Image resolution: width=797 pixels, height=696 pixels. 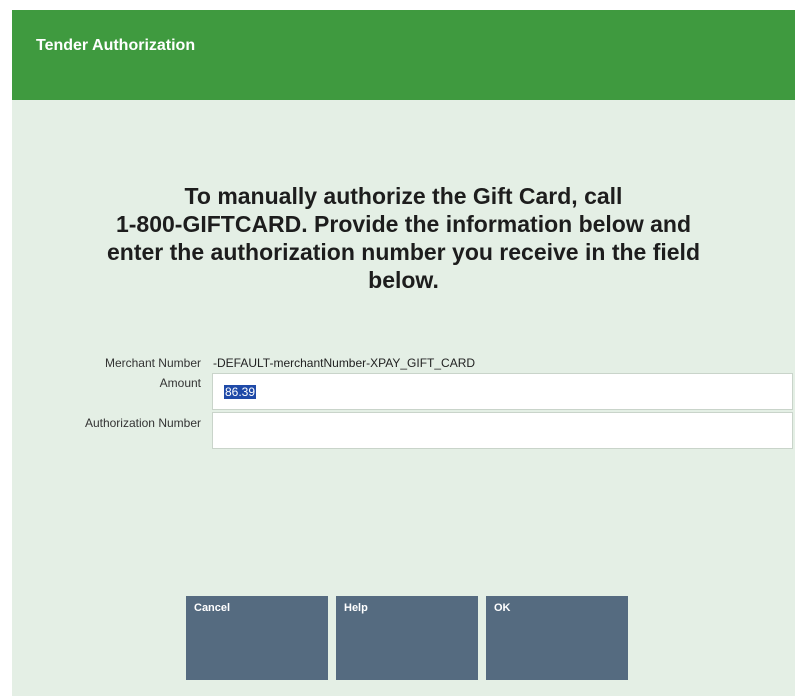 What do you see at coordinates (116, 45) in the screenshot?
I see `dialog-title: Tender Authorization` at bounding box center [116, 45].